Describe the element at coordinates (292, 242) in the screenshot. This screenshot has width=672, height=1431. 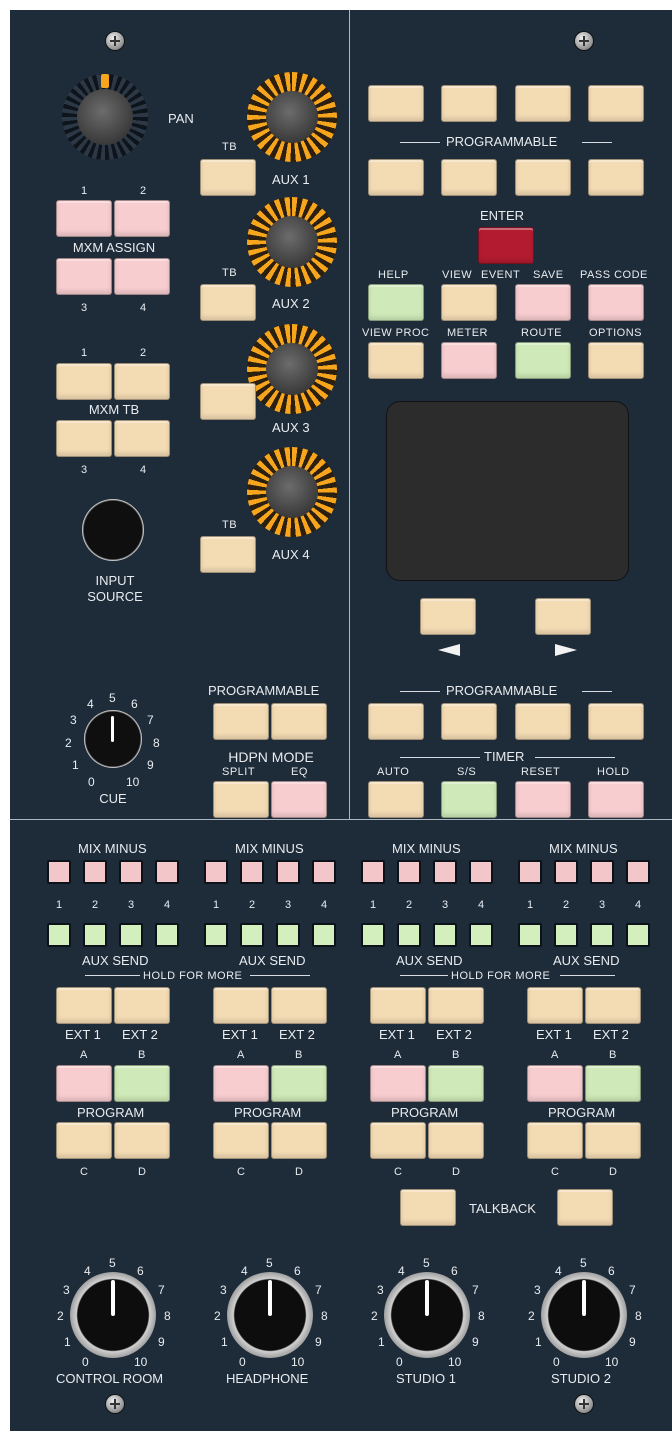
I see `aux2-knob` at that location.